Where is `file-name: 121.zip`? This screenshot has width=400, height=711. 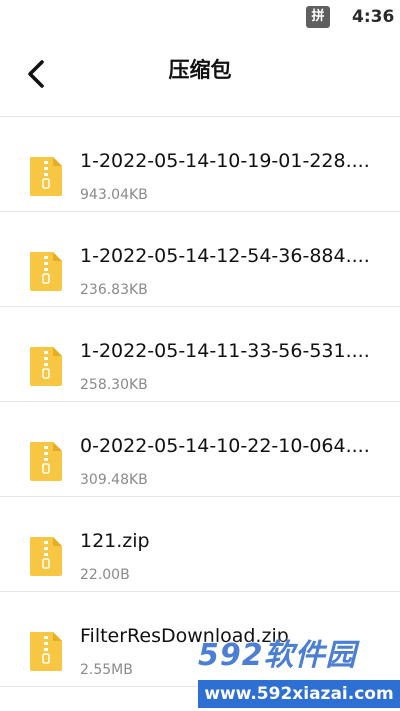
file-name: 121.zip is located at coordinates (115, 541).